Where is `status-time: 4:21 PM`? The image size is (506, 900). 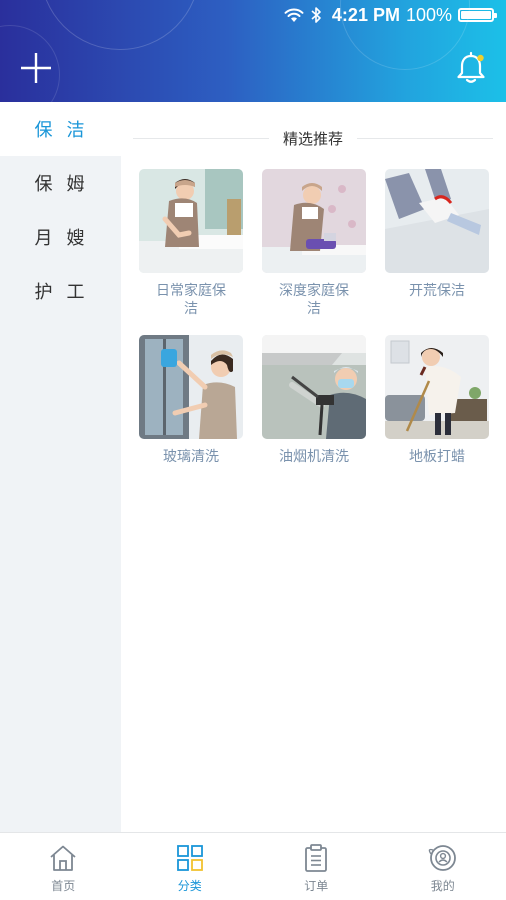 status-time: 4:21 PM is located at coordinates (365, 14).